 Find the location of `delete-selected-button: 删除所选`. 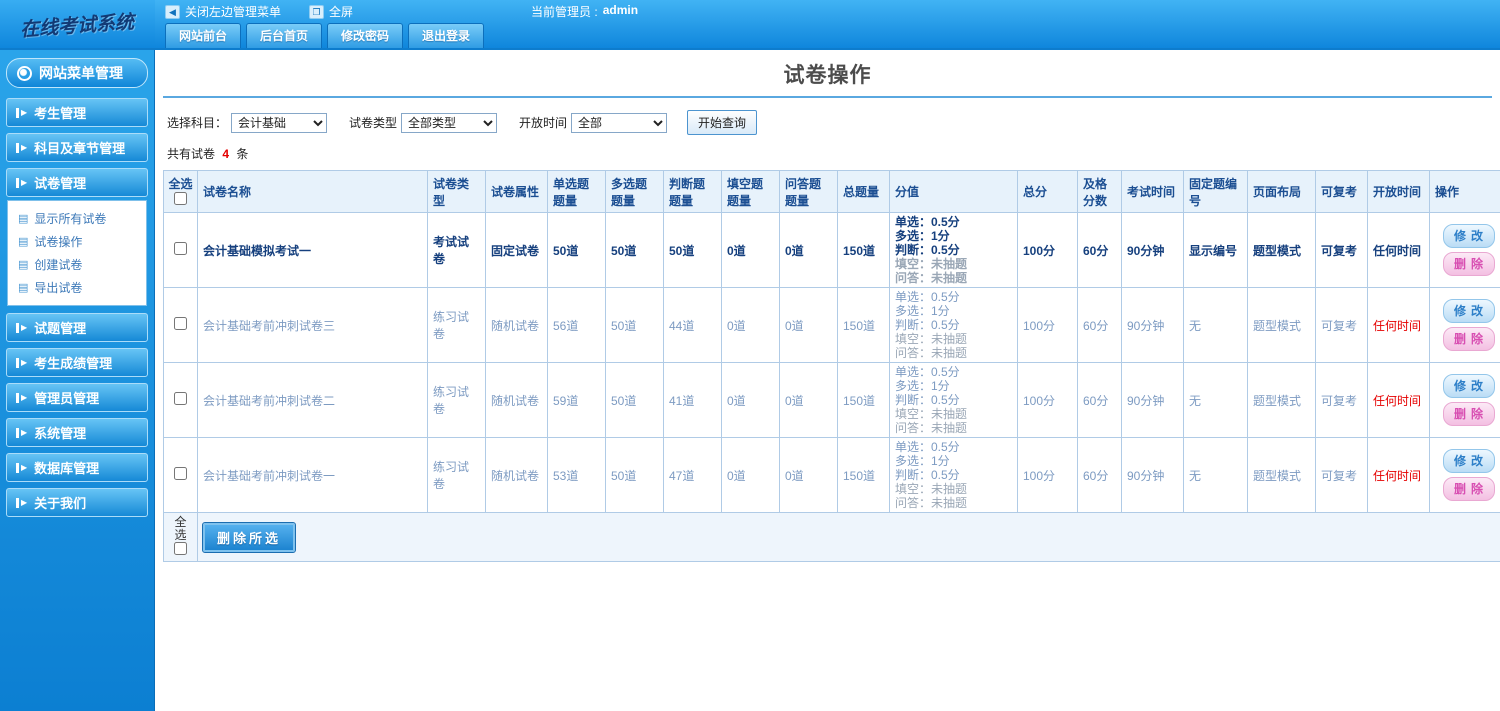

delete-selected-button: 删除所选 is located at coordinates (249, 537).